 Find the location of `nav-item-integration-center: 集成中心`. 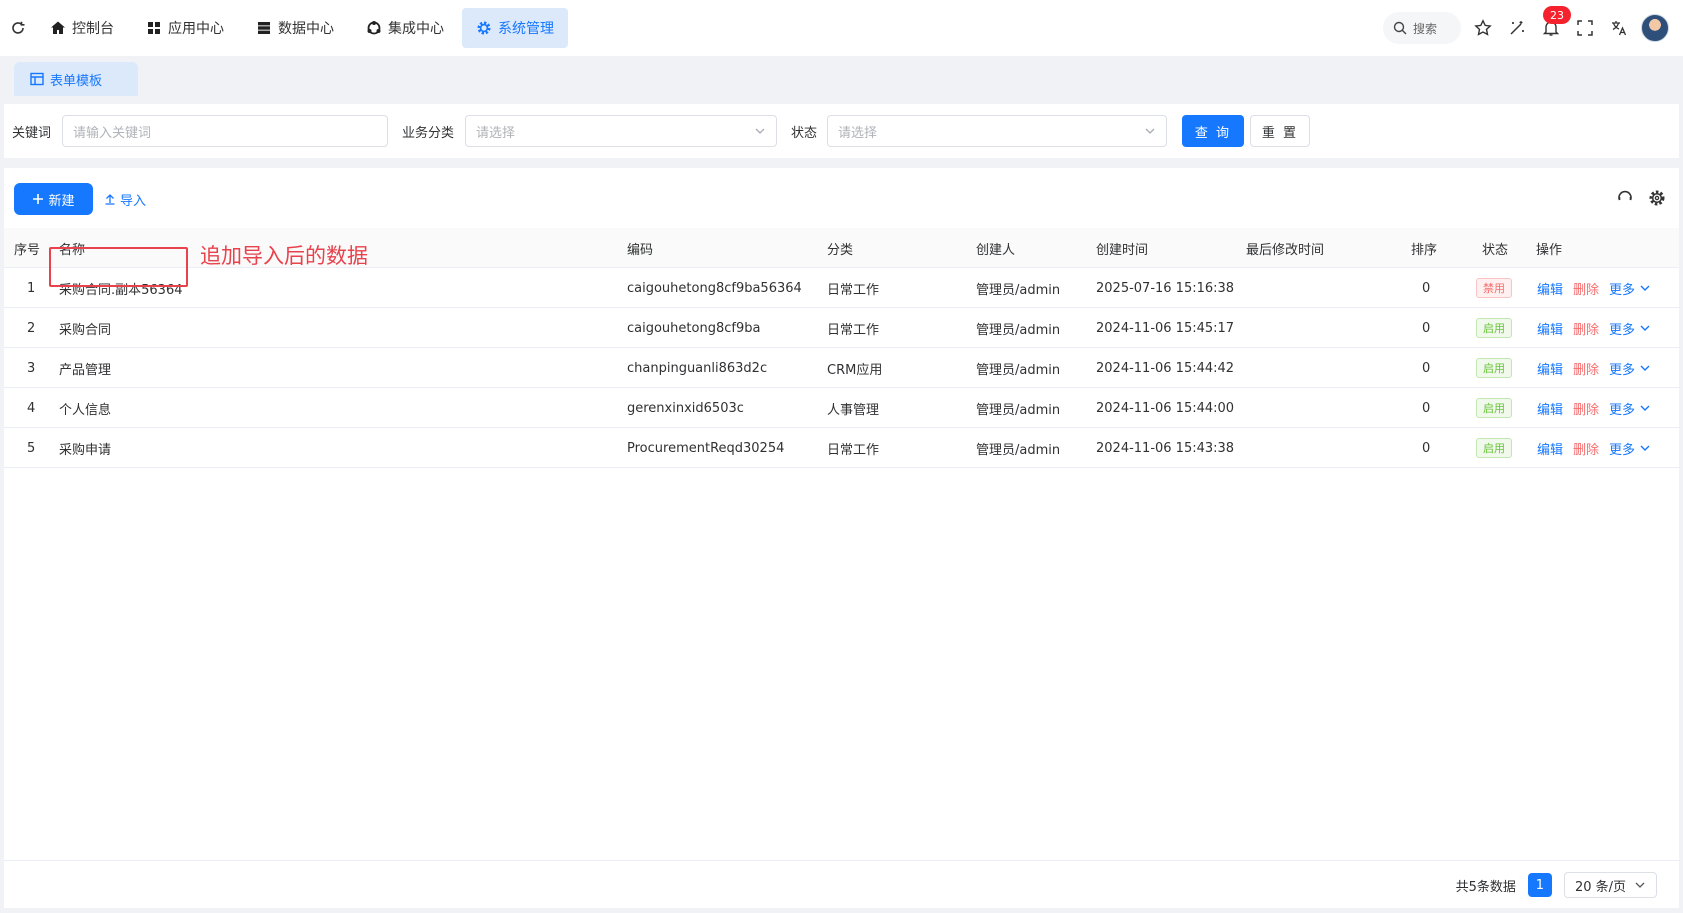

nav-item-integration-center: 集成中心 is located at coordinates (405, 28).